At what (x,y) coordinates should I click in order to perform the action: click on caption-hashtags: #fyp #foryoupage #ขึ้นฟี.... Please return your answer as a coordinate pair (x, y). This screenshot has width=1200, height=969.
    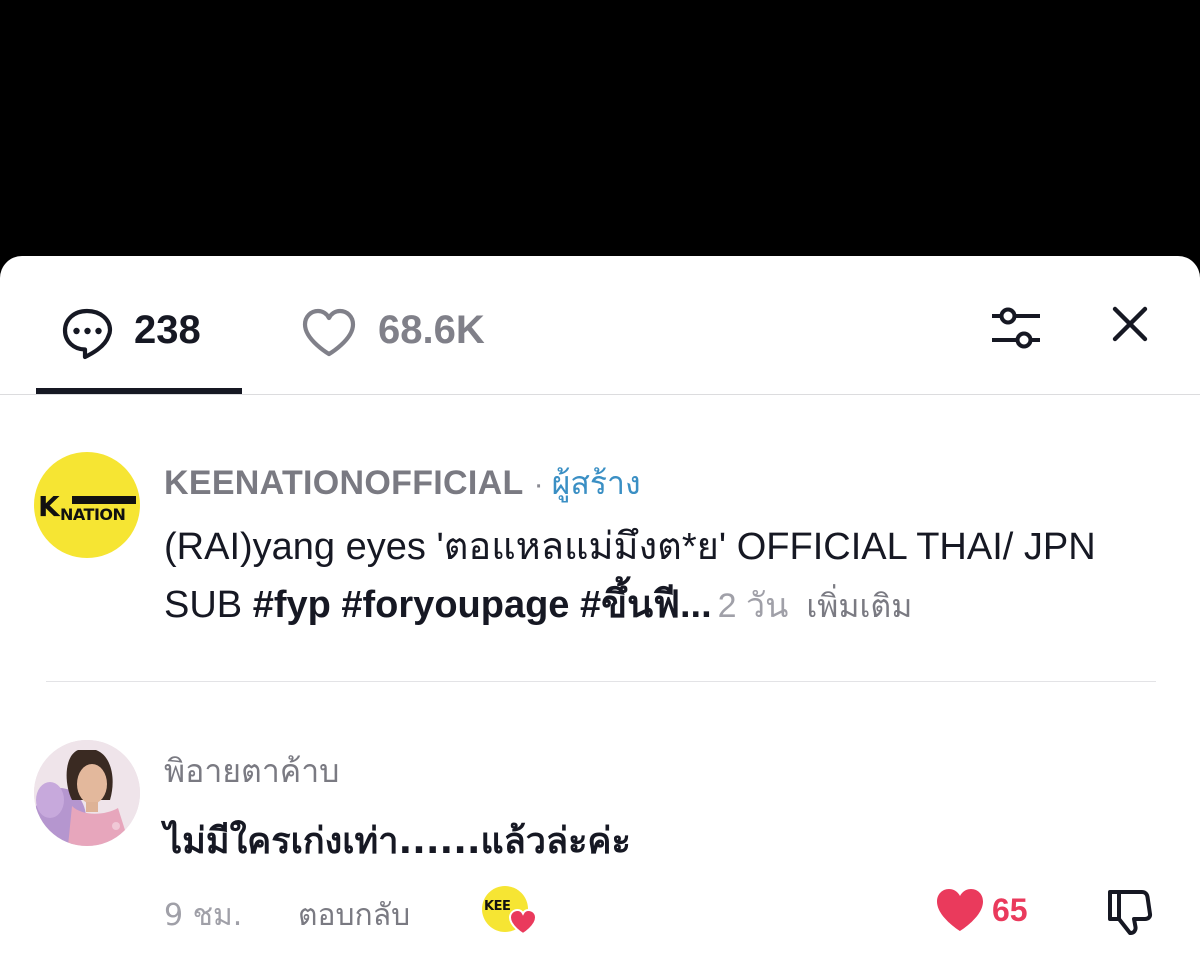
    Looking at the image, I should click on (482, 605).